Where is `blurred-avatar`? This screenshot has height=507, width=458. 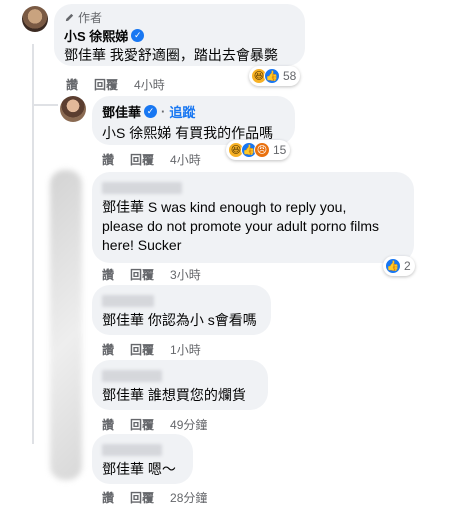
blurred-avatar is located at coordinates (66, 325).